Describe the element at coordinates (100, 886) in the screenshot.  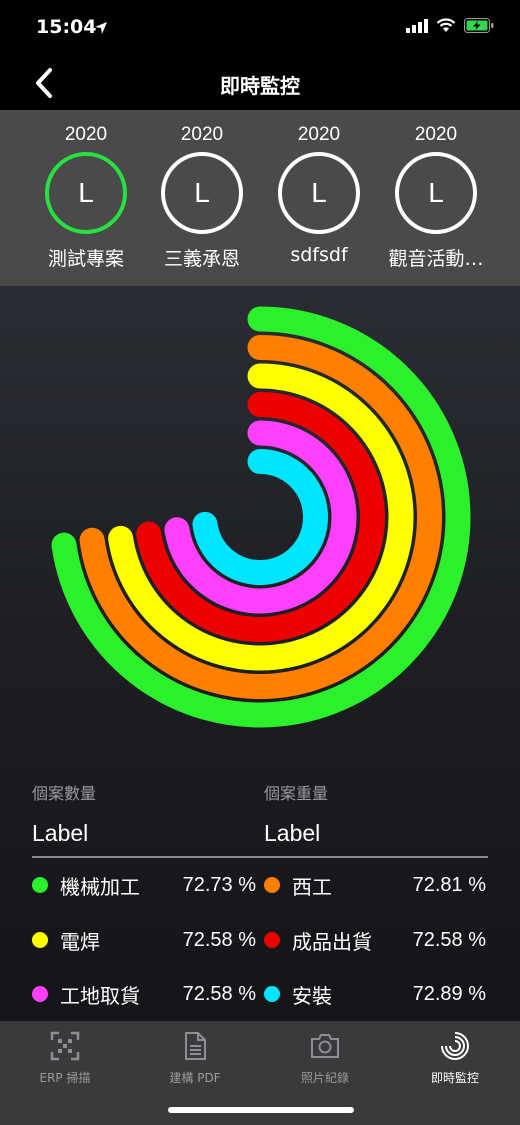
I see `legend-name: 機械加工` at that location.